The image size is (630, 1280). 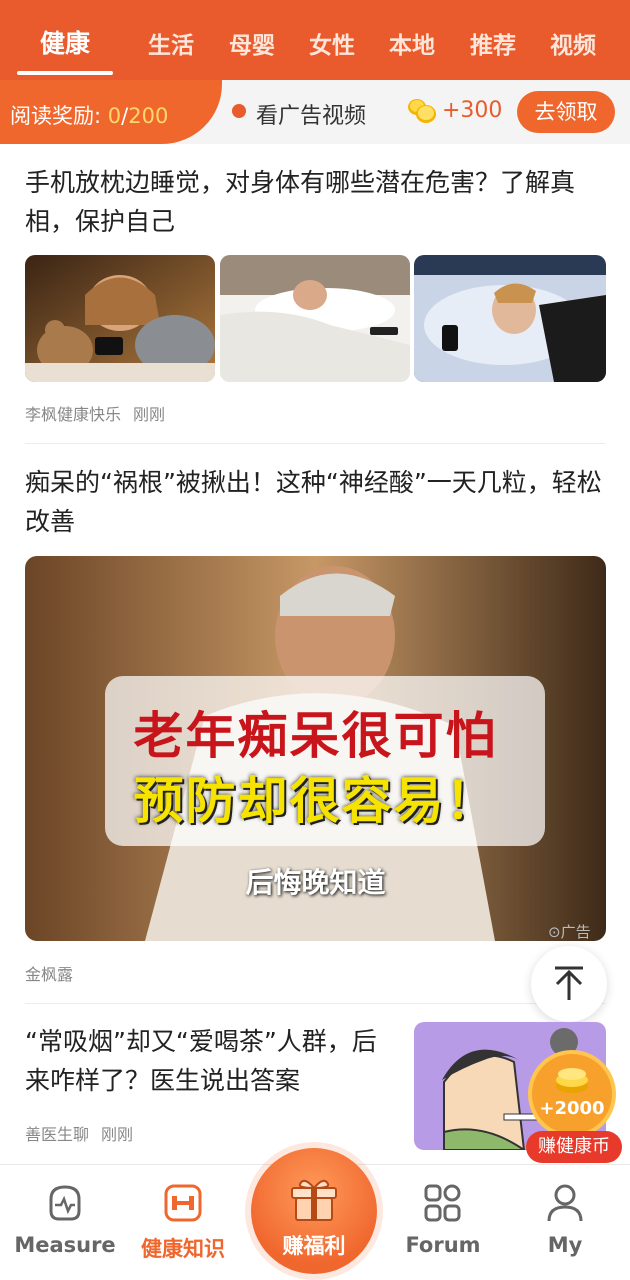 I want to click on man-phone-in-bed-image, so click(x=510, y=318).